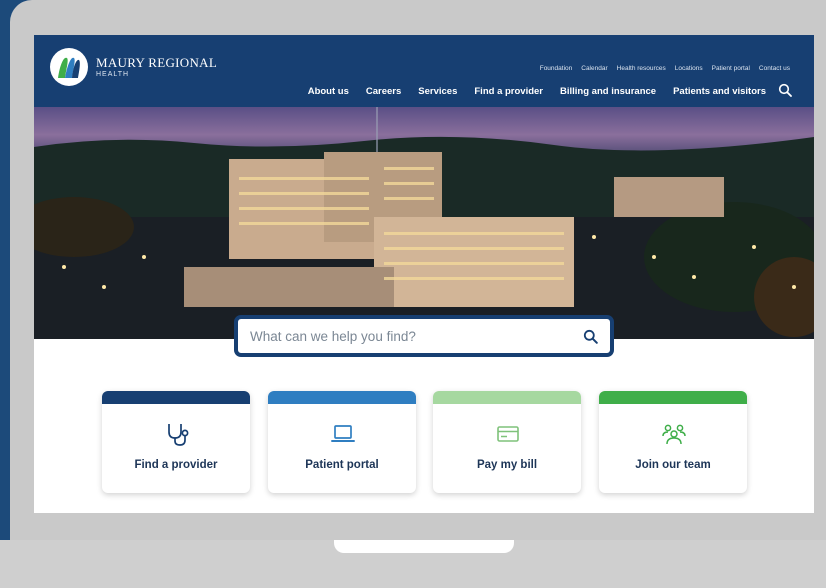 This screenshot has height=588, width=826. Describe the element at coordinates (342, 465) in the screenshot. I see `card-label: Patient portal` at that location.